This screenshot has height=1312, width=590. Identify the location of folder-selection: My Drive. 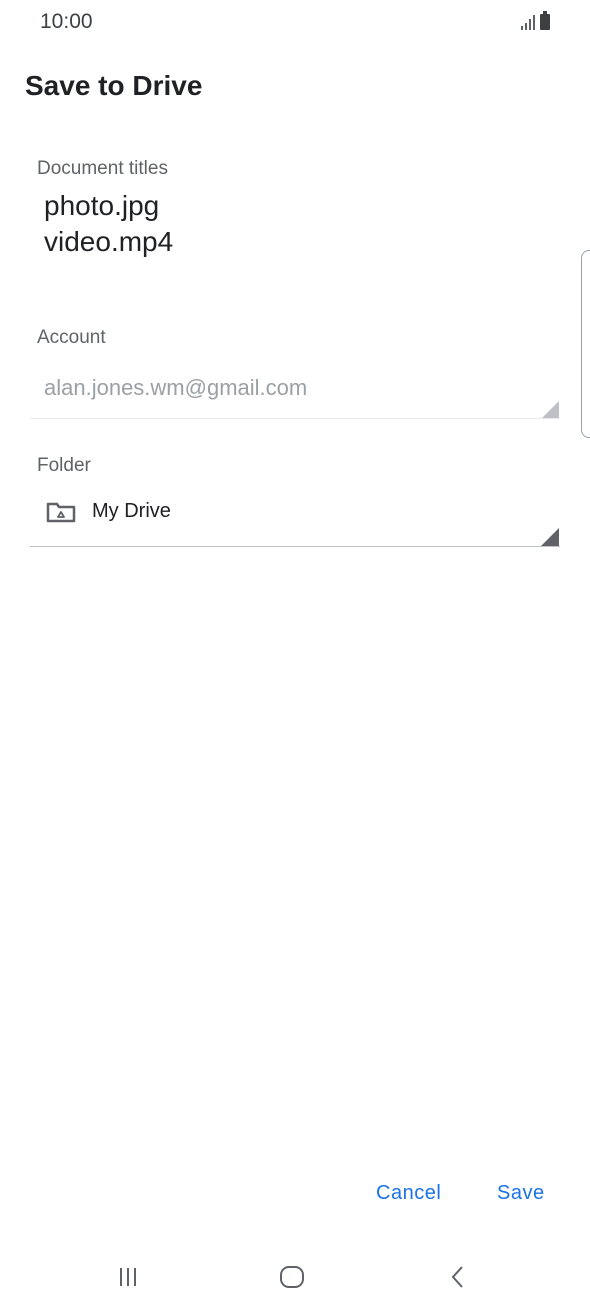
(108, 511).